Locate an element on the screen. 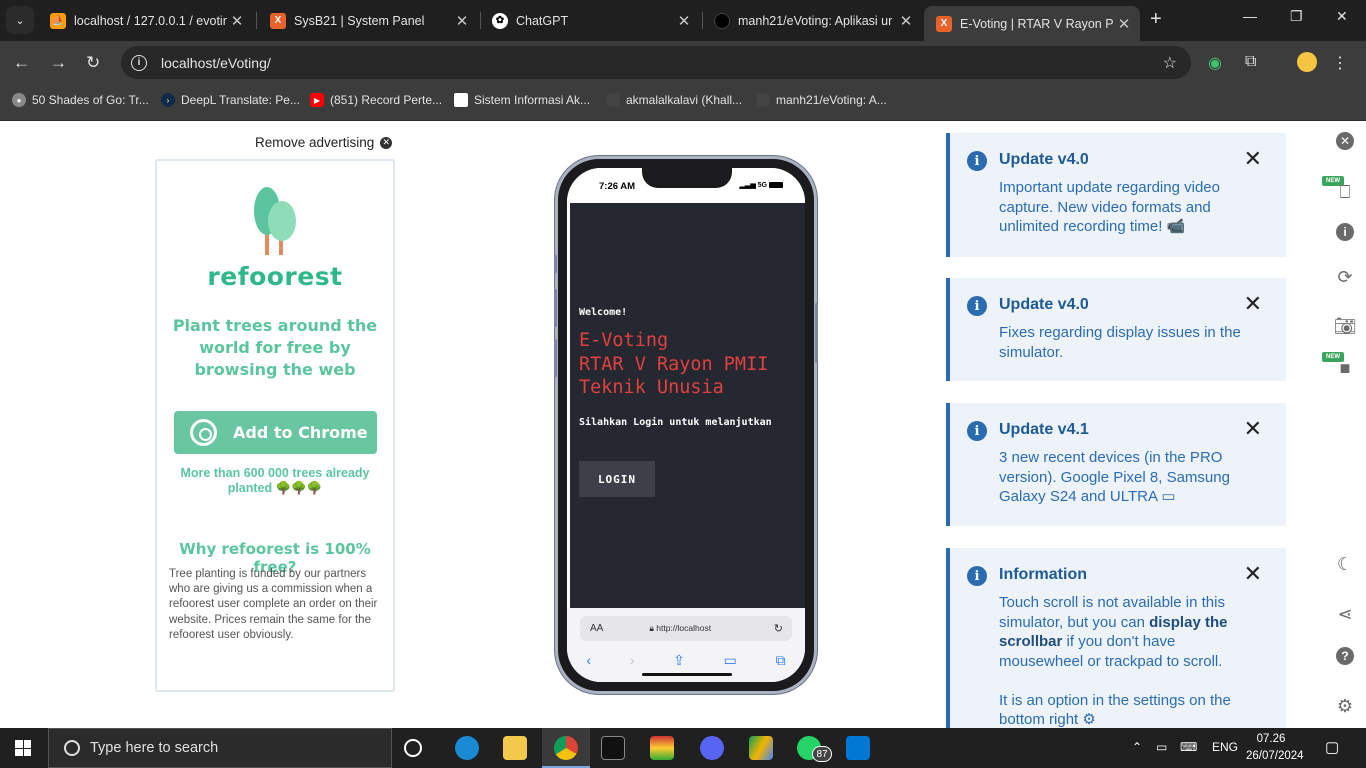 The image size is (1366, 768). restore-icon: ❐ is located at coordinates (1296, 16).